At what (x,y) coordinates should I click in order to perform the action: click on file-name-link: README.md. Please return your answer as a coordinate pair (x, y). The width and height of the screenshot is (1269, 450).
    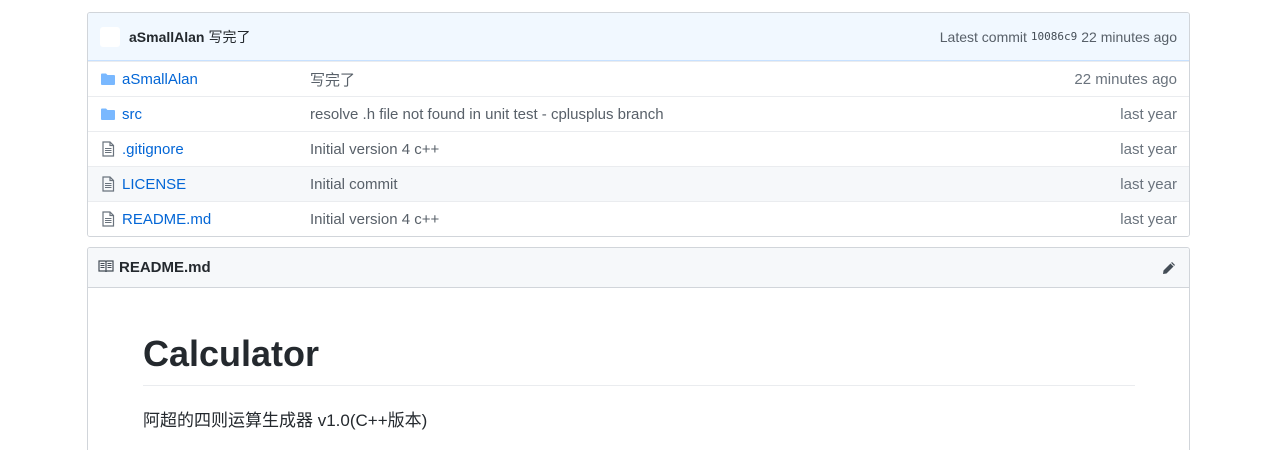
    Looking at the image, I should click on (216, 219).